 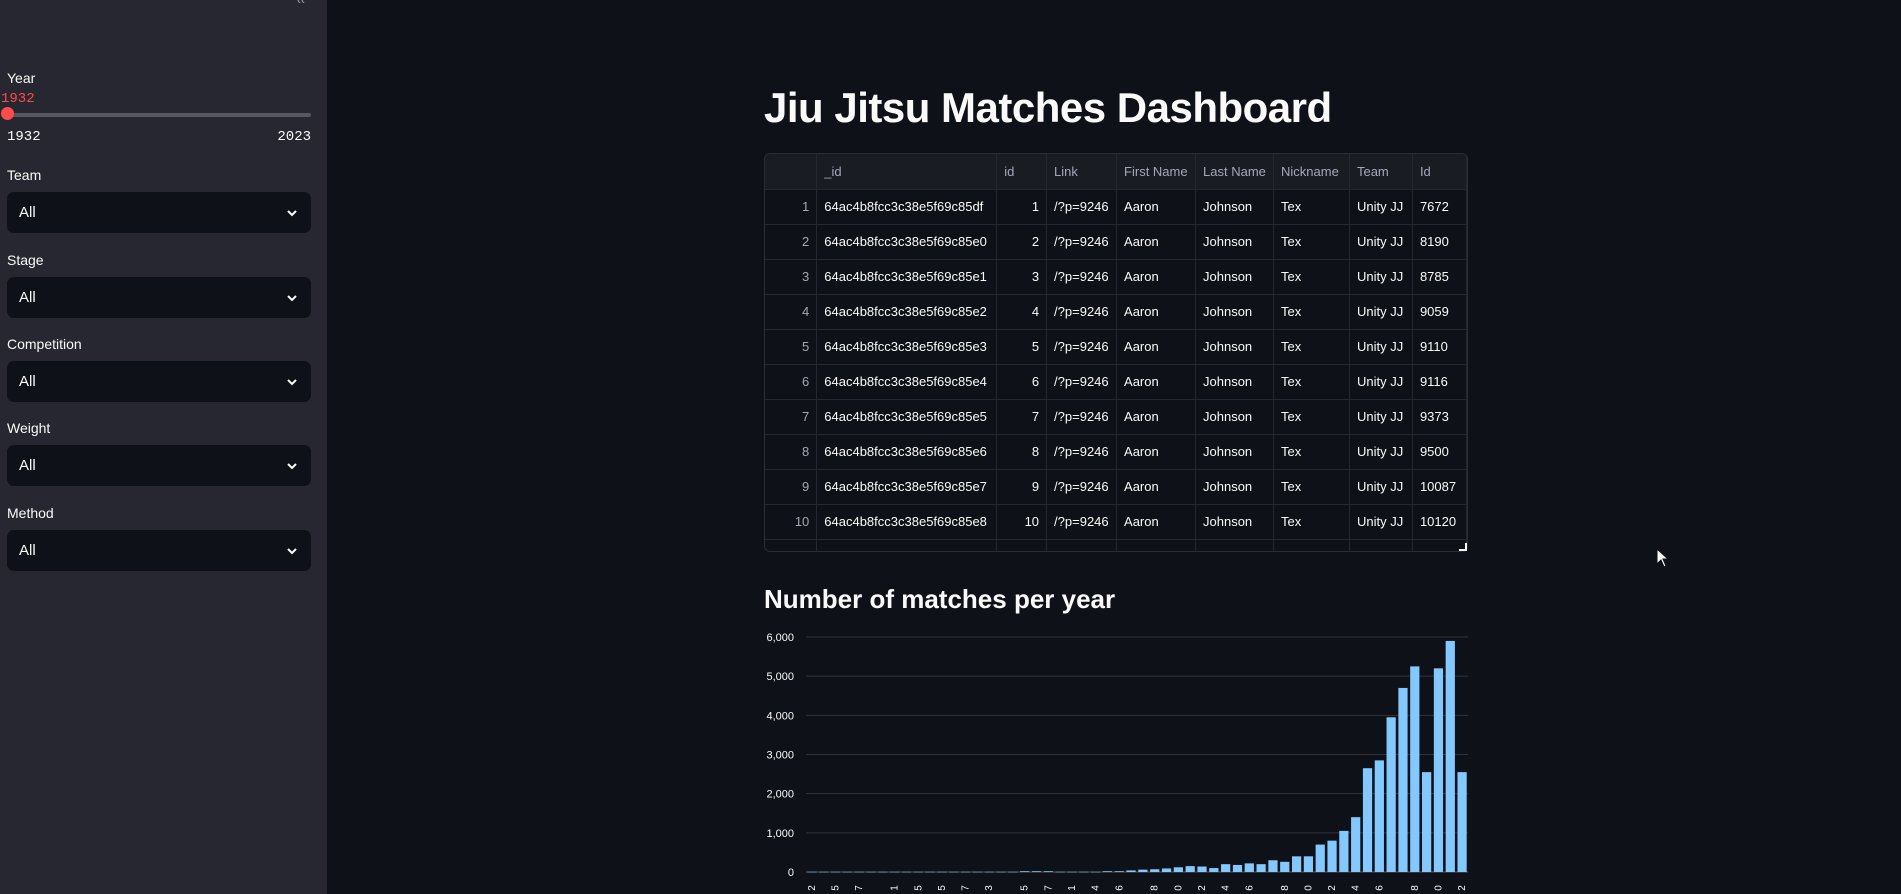 I want to click on cell-index: 3, so click(x=791, y=277).